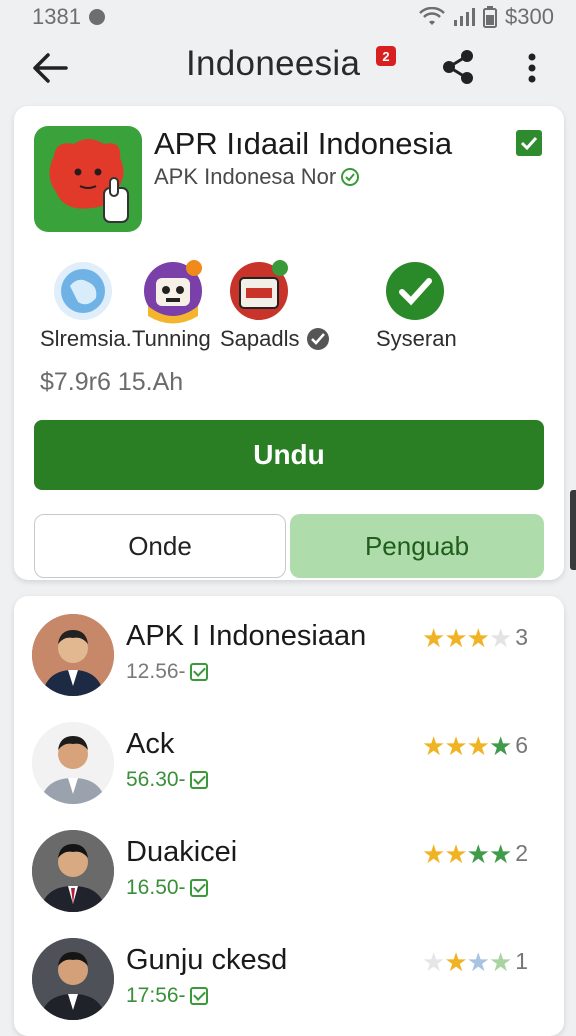 Image resolution: width=576 pixels, height=1036 pixels. I want to click on wifi-icon, so click(432, 16).